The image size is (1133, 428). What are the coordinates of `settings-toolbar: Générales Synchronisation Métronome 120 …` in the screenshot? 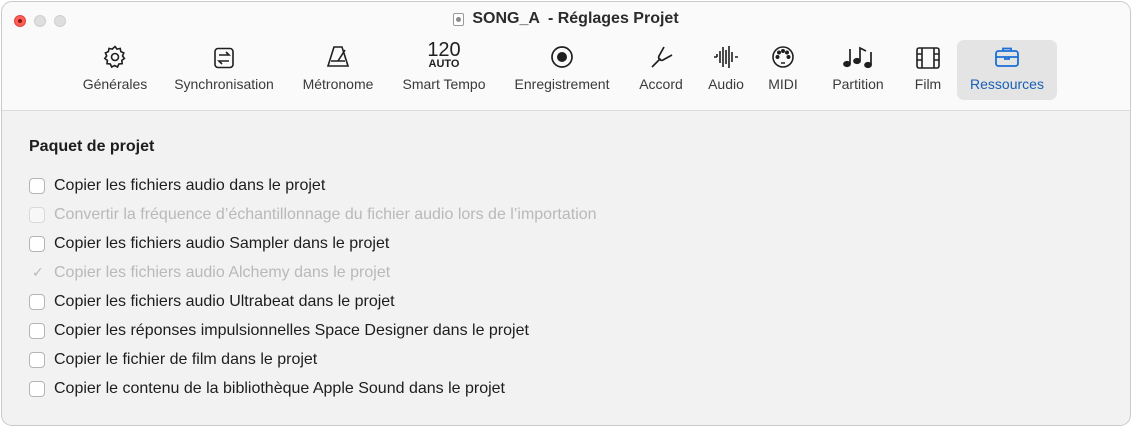 It's located at (566, 71).